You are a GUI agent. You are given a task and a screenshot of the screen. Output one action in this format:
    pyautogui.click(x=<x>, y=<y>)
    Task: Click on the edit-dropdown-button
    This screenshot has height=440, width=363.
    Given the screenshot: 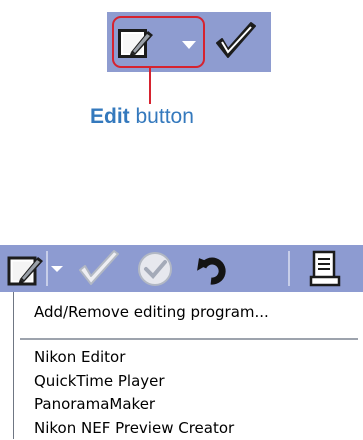 What is the action you would take?
    pyautogui.click(x=57, y=268)
    